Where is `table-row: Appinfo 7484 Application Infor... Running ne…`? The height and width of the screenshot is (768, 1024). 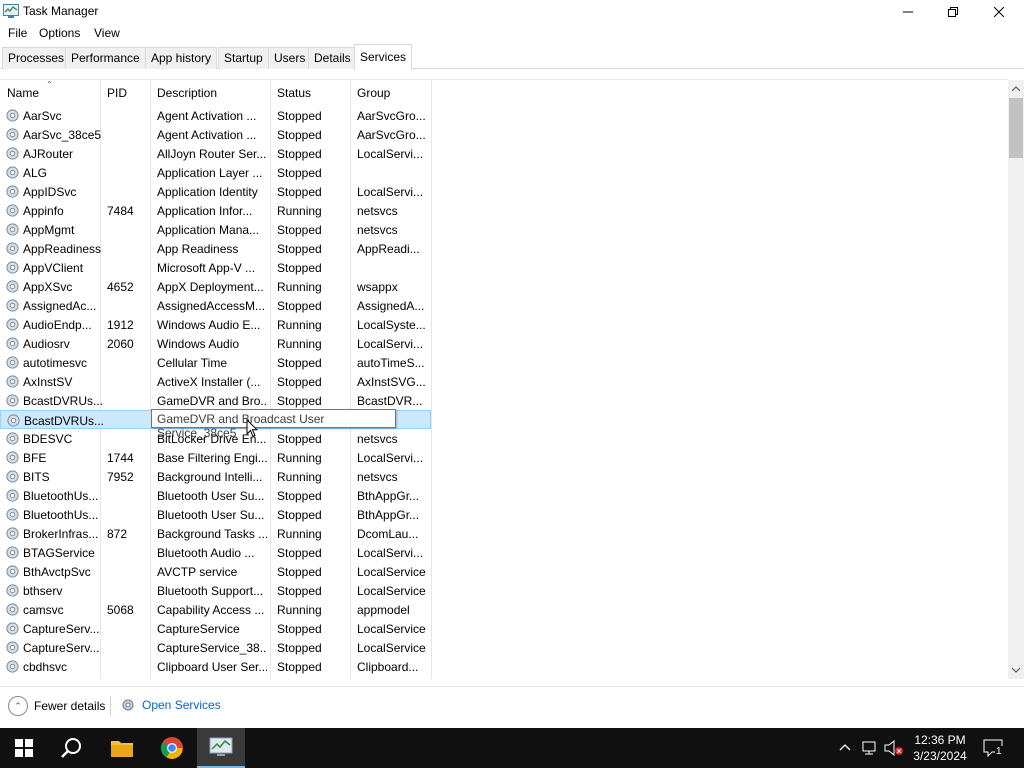 table-row: Appinfo 7484 Application Infor... Running ne… is located at coordinates (215, 210).